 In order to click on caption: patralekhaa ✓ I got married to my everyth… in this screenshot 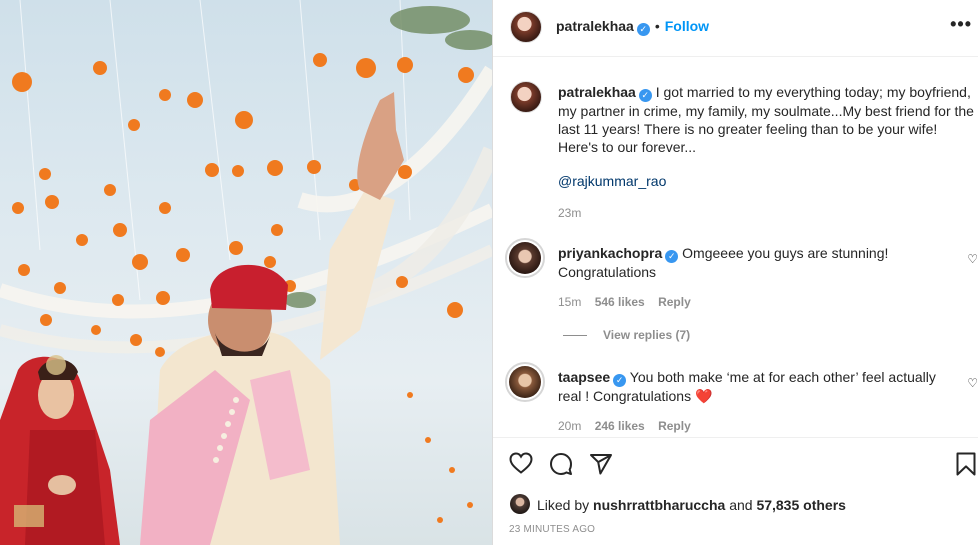, I will do `click(768, 119)`.